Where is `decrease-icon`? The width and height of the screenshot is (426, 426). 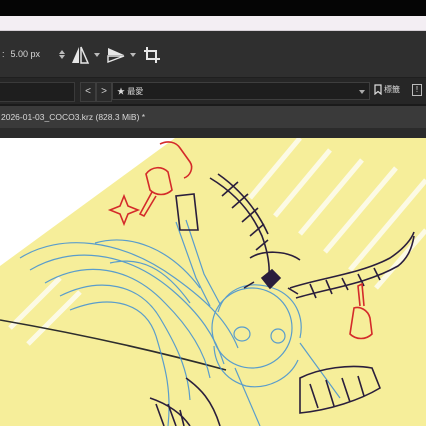 decrease-icon is located at coordinates (61, 56).